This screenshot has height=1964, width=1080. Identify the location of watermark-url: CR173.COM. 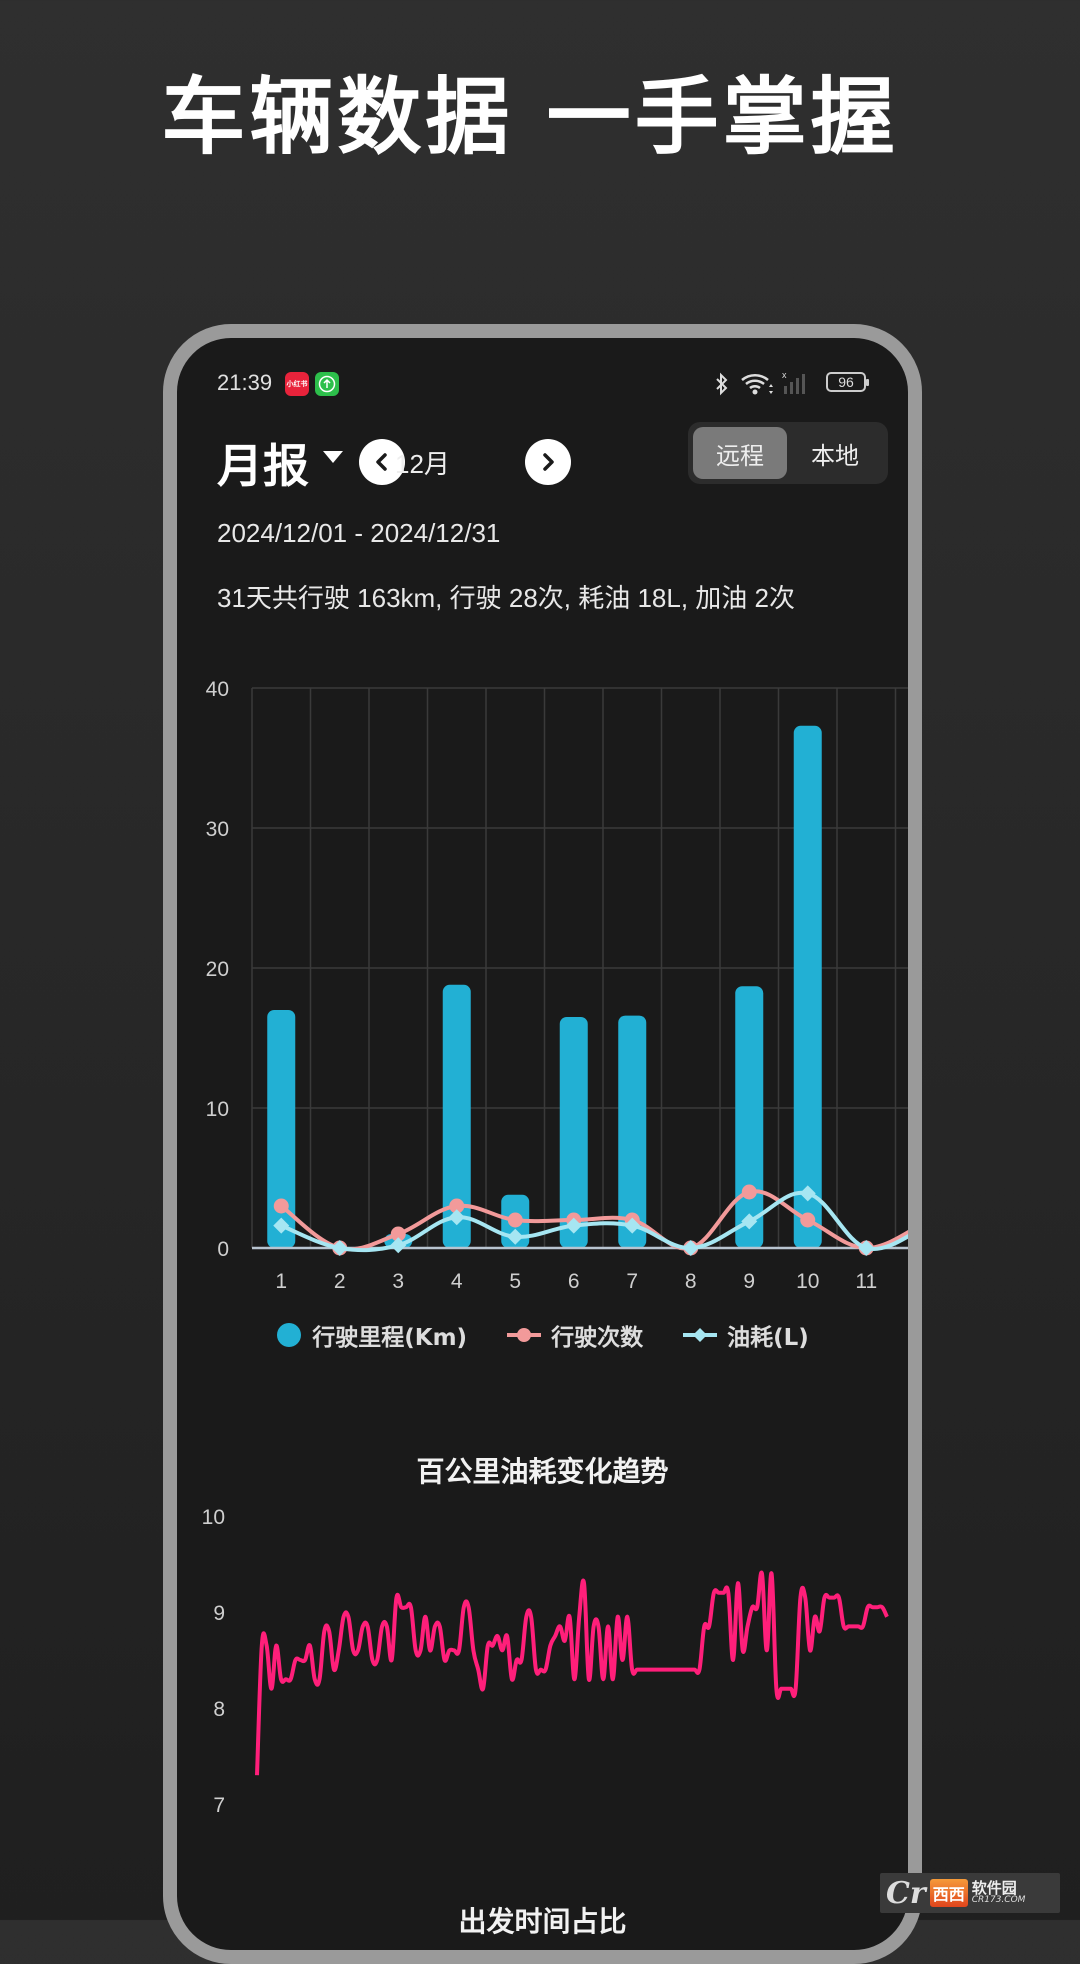
(998, 1900).